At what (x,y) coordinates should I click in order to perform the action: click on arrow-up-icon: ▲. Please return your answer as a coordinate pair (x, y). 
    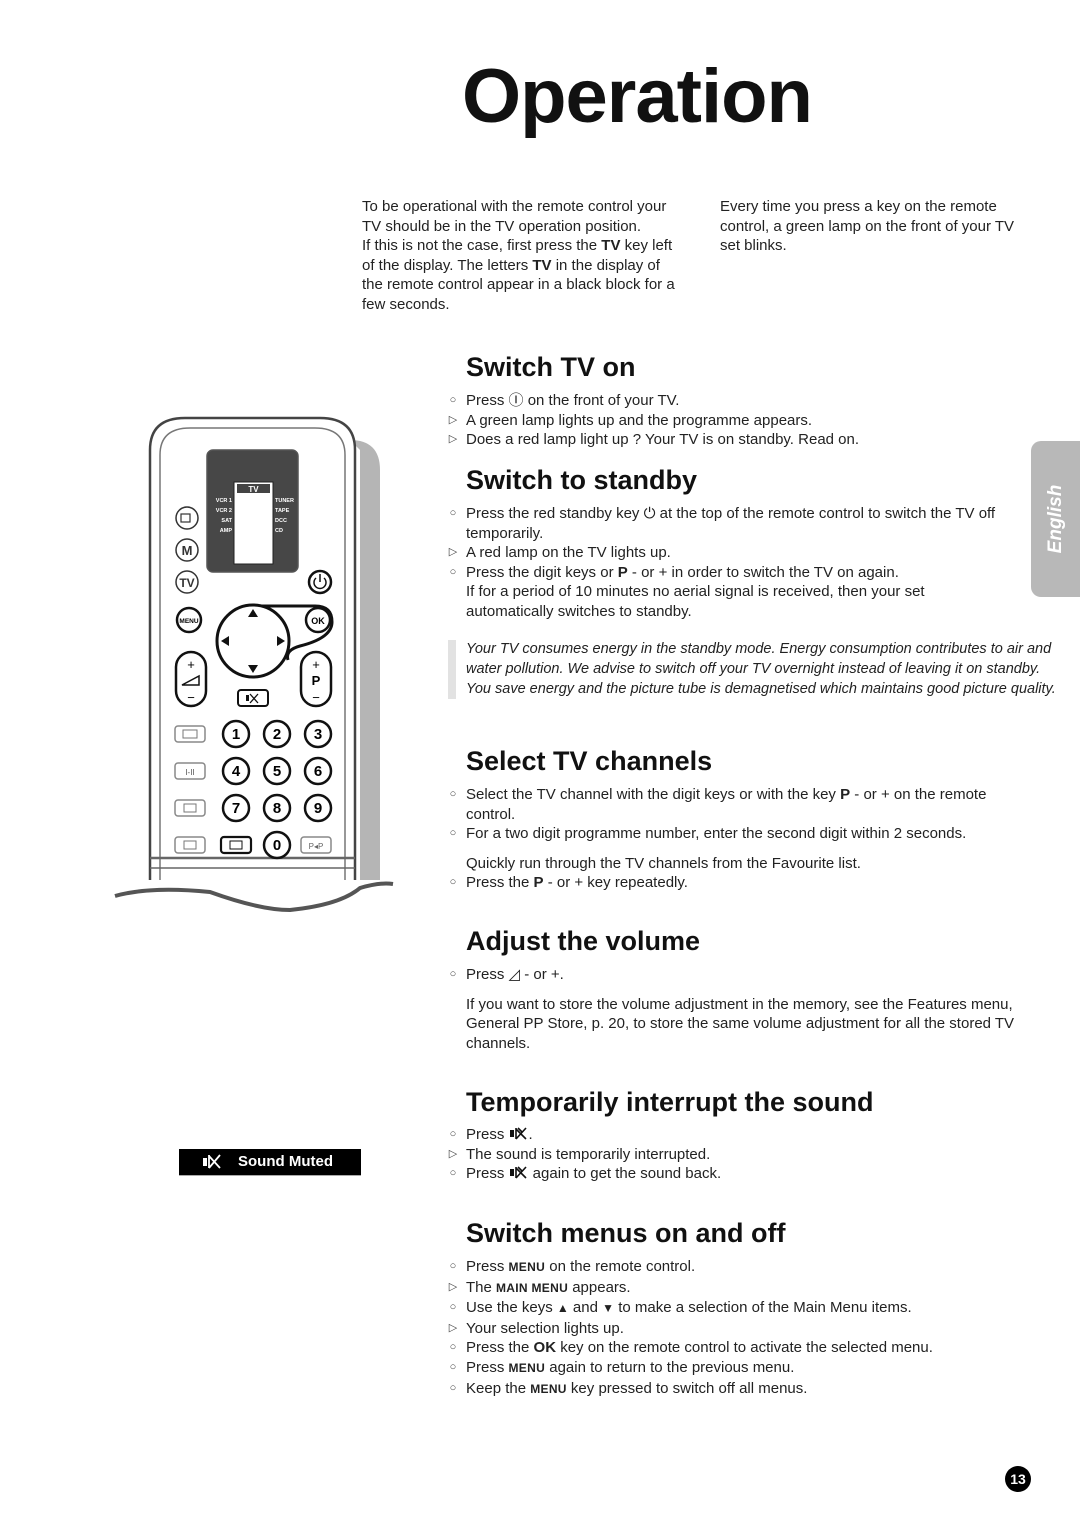
    Looking at the image, I should click on (562, 1308).